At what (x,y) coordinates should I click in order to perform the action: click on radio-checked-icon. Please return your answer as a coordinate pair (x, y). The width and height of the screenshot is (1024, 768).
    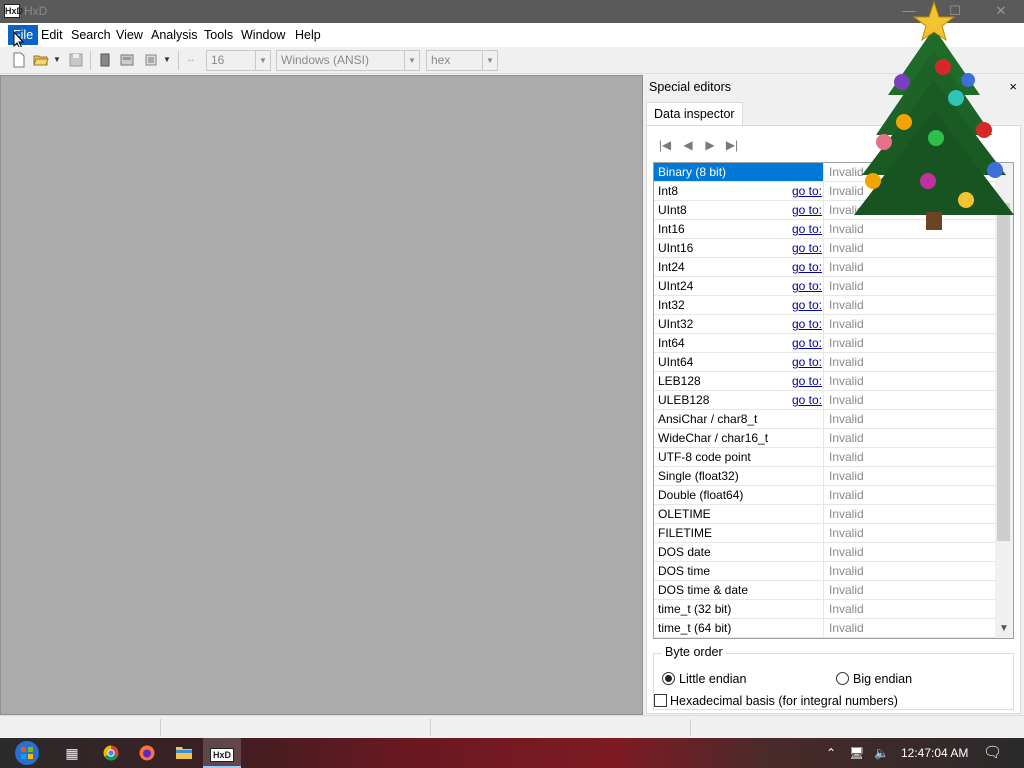
    Looking at the image, I should click on (668, 678).